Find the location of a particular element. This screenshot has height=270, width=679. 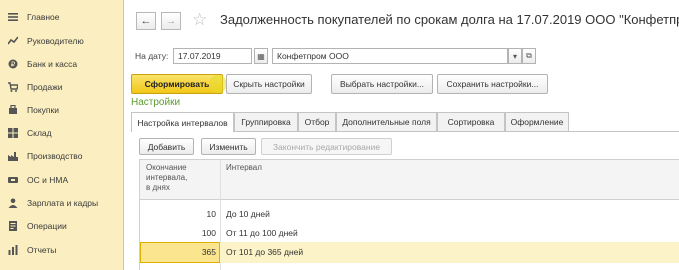

mouse-cursor-highlight is located at coordinates (218, 84).